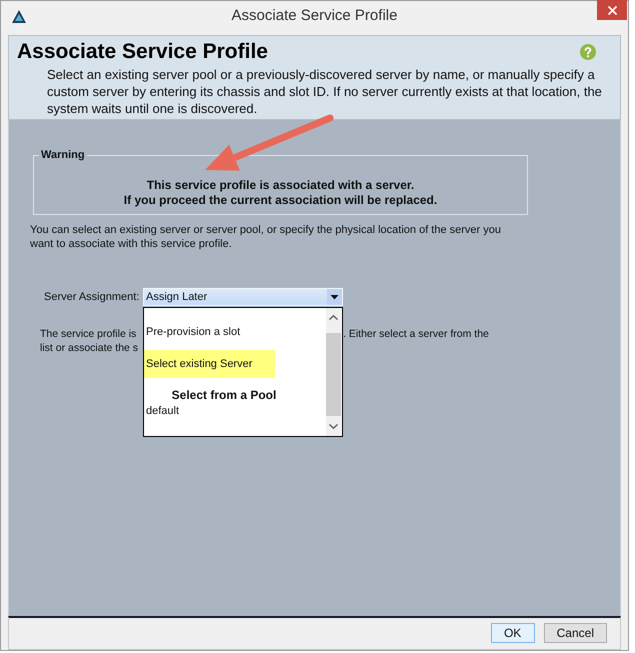  I want to click on scrollbar-thumb, so click(333, 374).